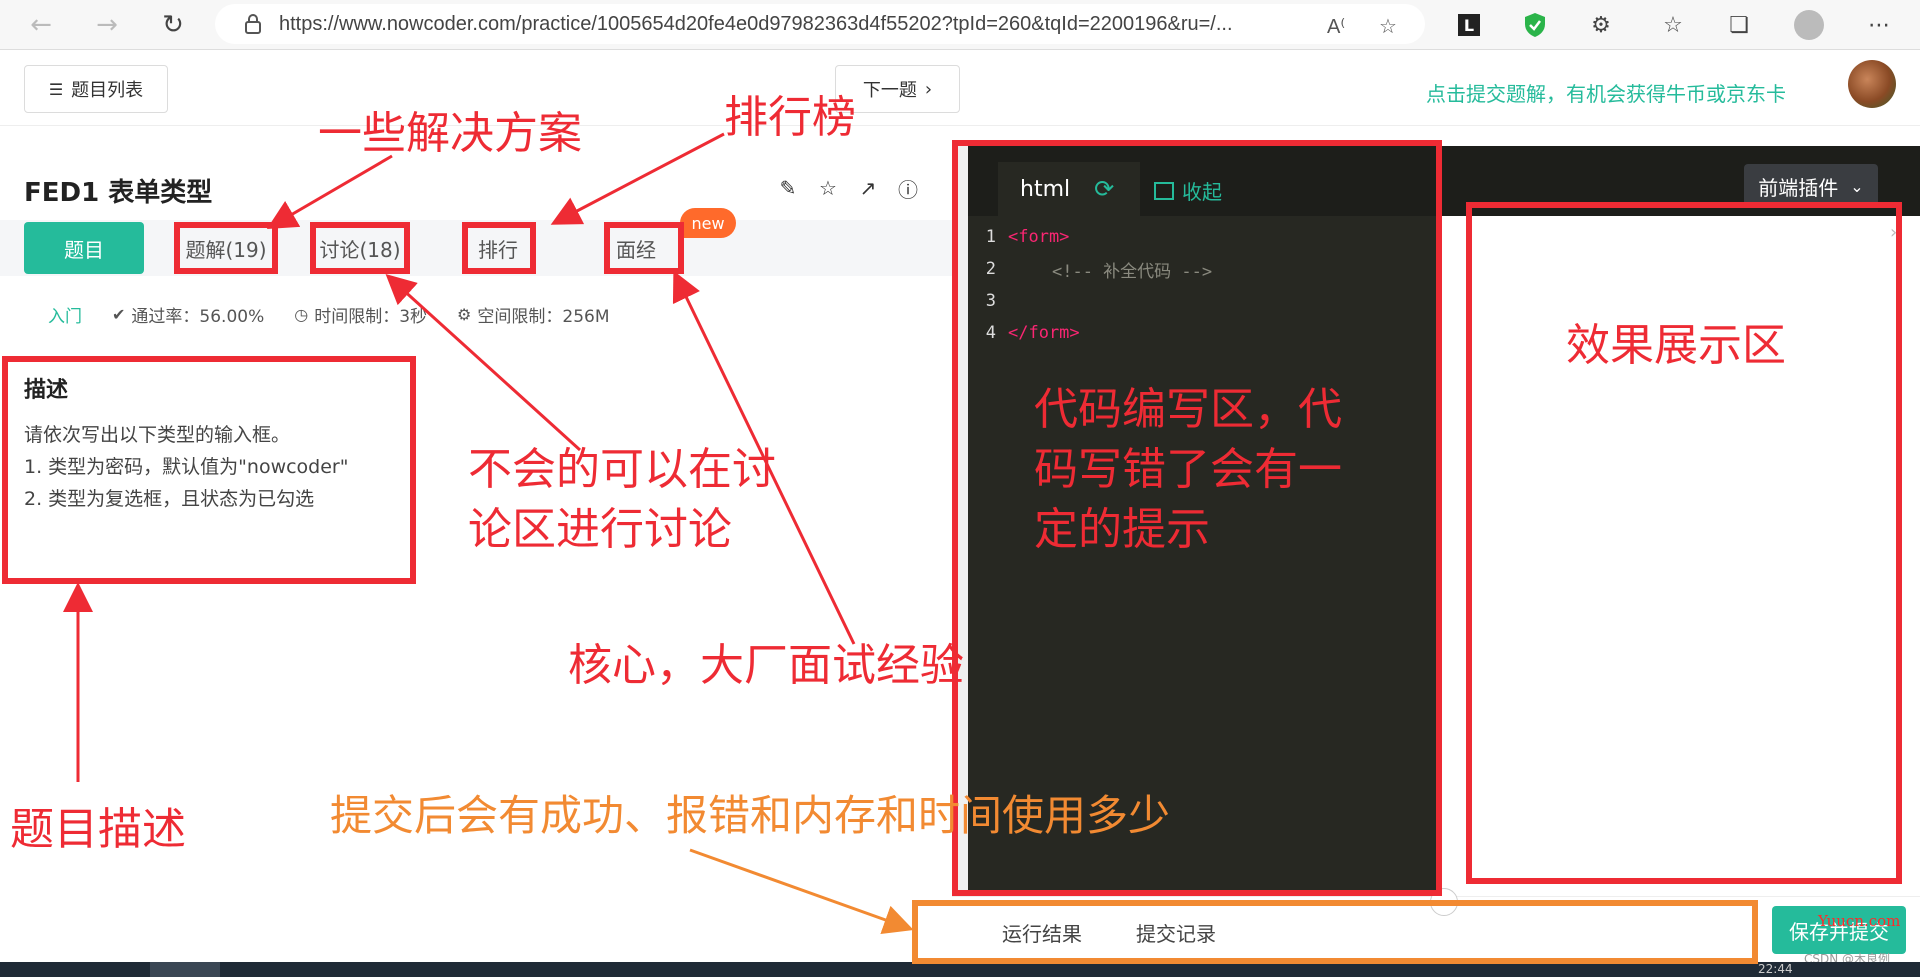  Describe the element at coordinates (499, 248) in the screenshot. I see `annotation-box-ranking` at that location.